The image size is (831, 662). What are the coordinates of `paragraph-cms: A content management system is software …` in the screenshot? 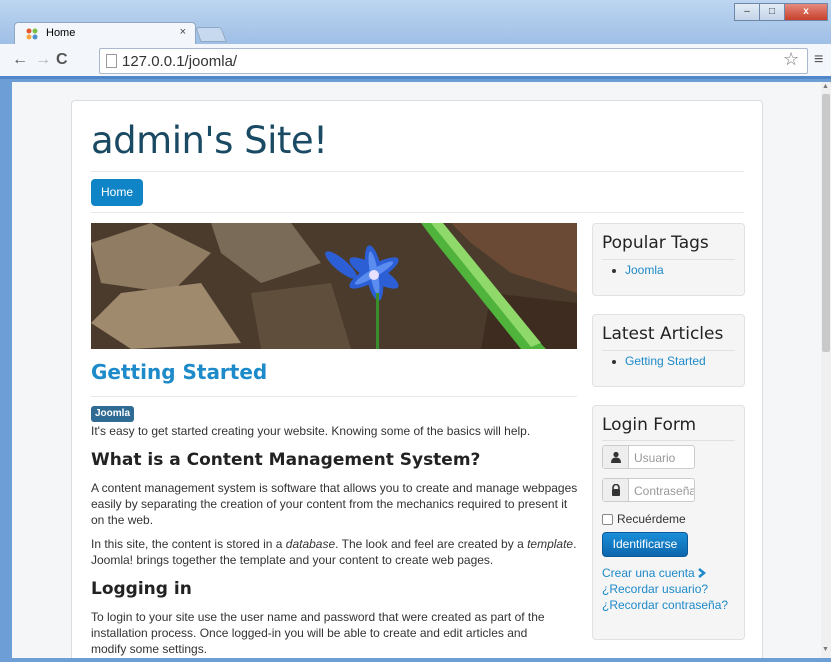 It's located at (334, 504).